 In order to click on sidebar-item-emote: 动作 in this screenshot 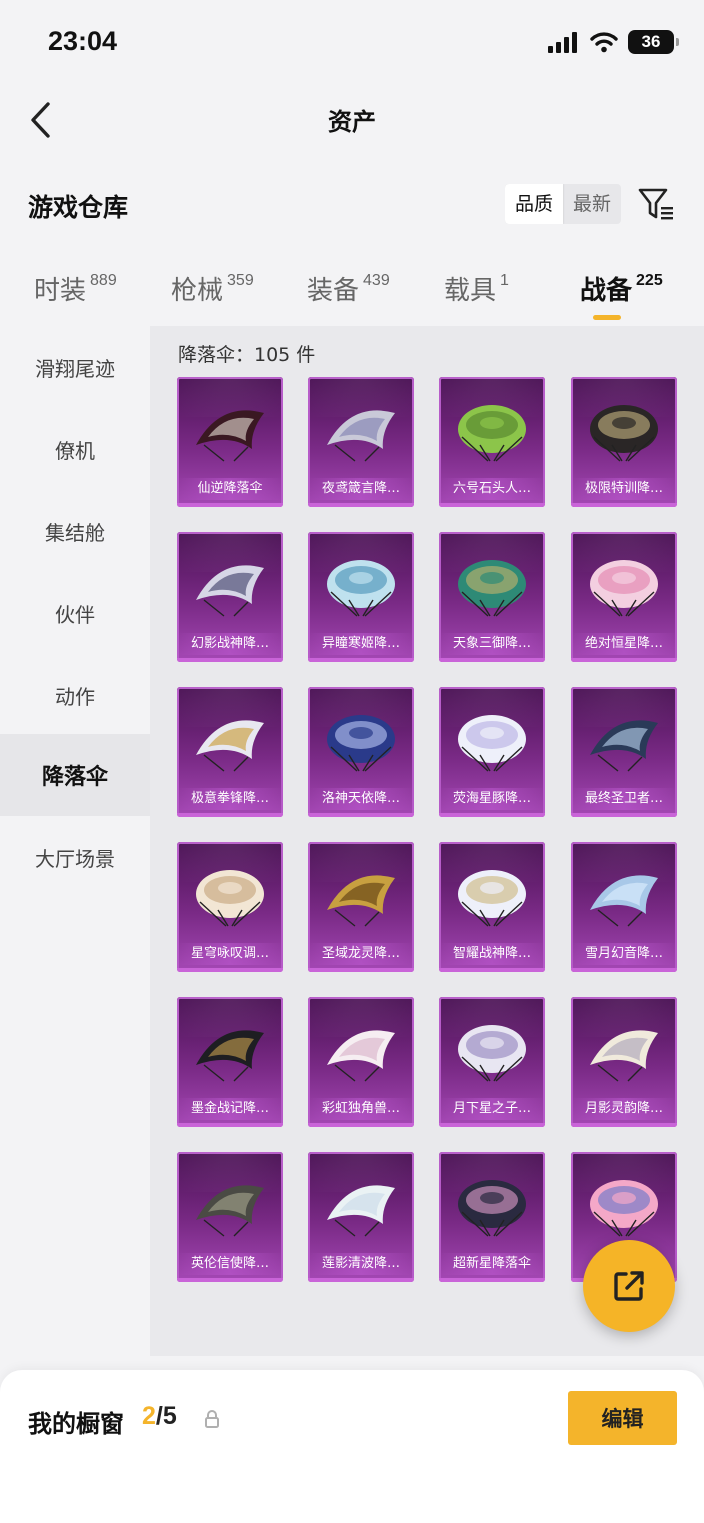, I will do `click(75, 695)`.